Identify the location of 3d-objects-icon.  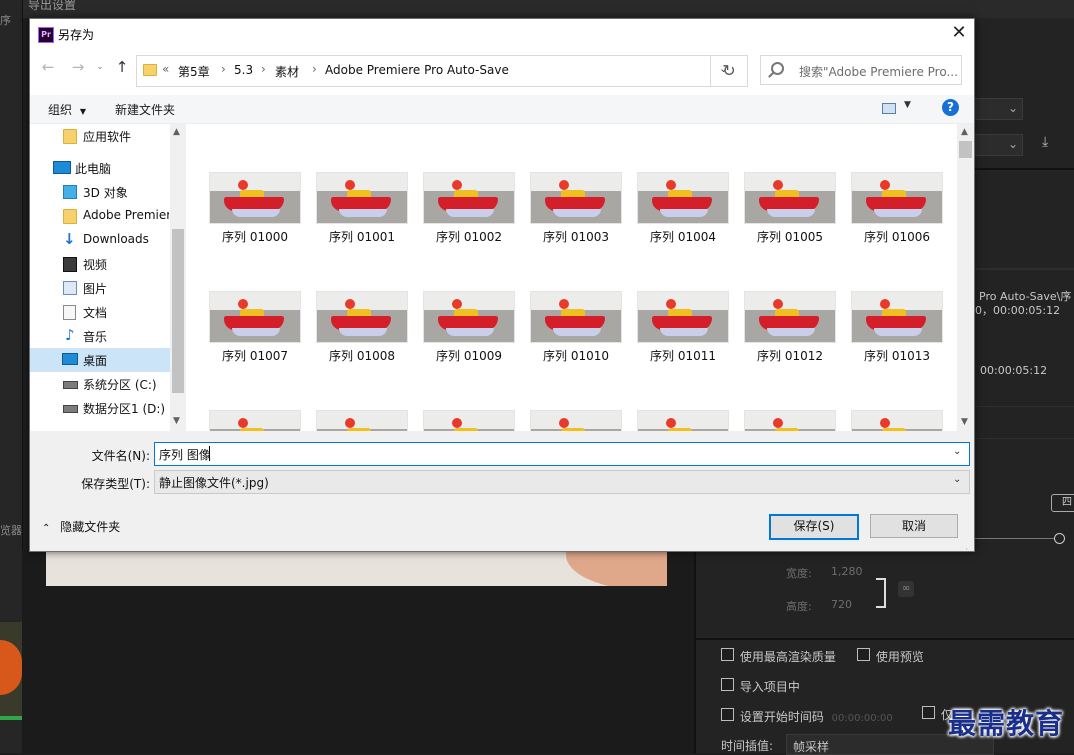
(70, 192).